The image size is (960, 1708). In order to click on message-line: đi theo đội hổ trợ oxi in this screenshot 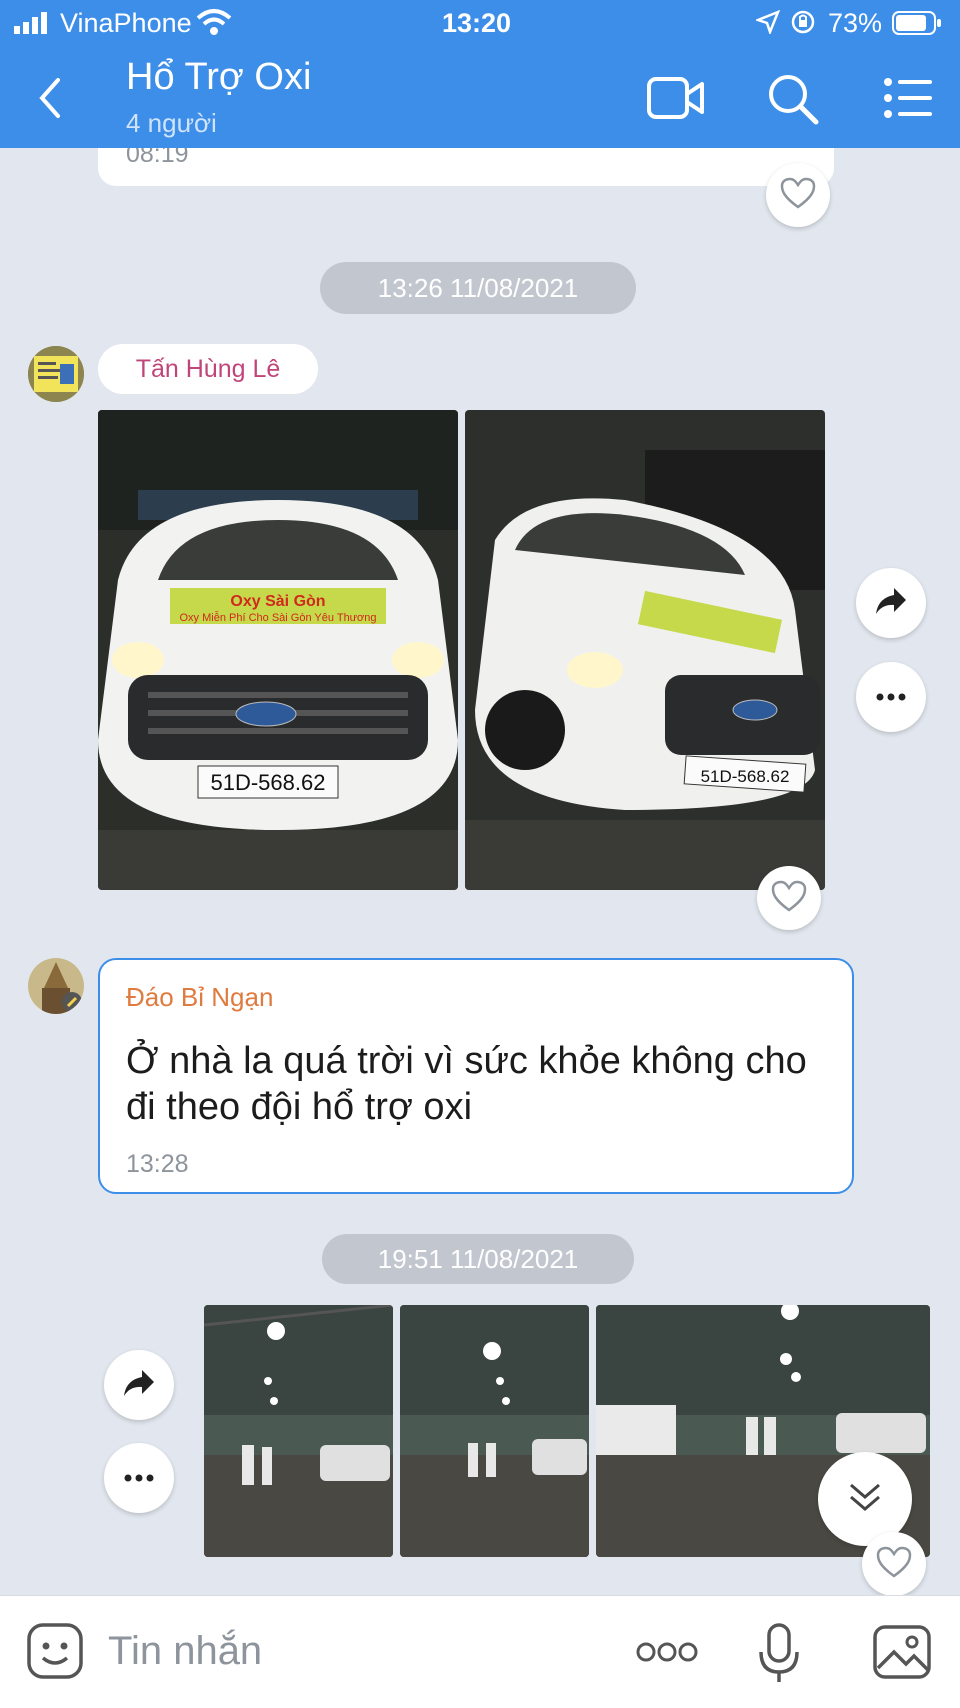, I will do `click(299, 1107)`.